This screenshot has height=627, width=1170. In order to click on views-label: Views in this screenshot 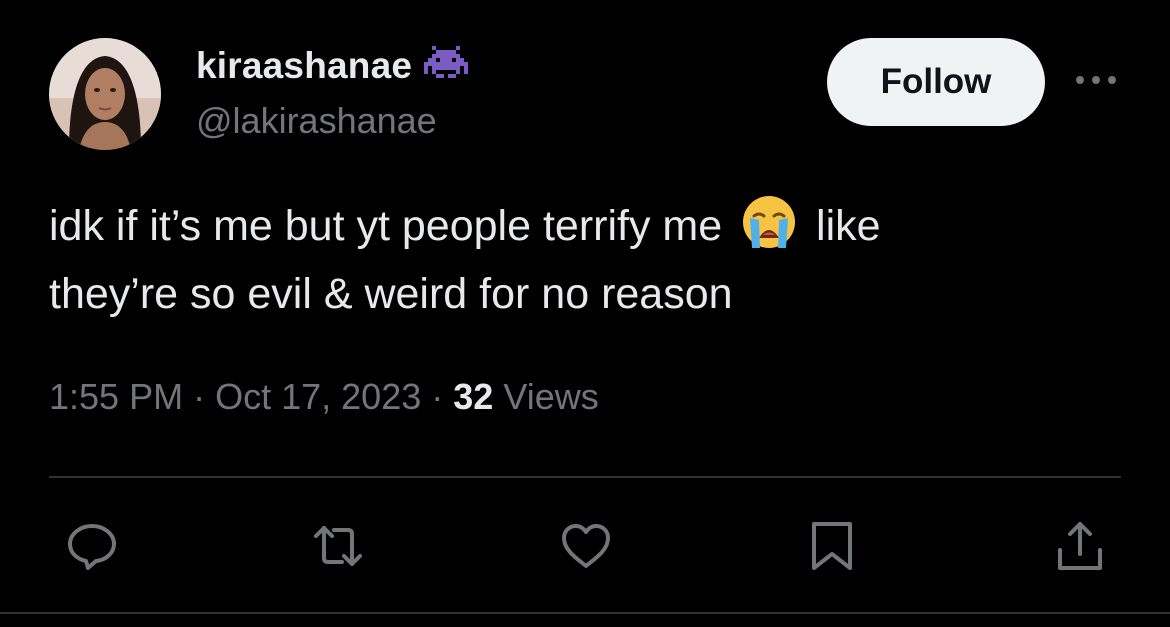, I will do `click(551, 396)`.